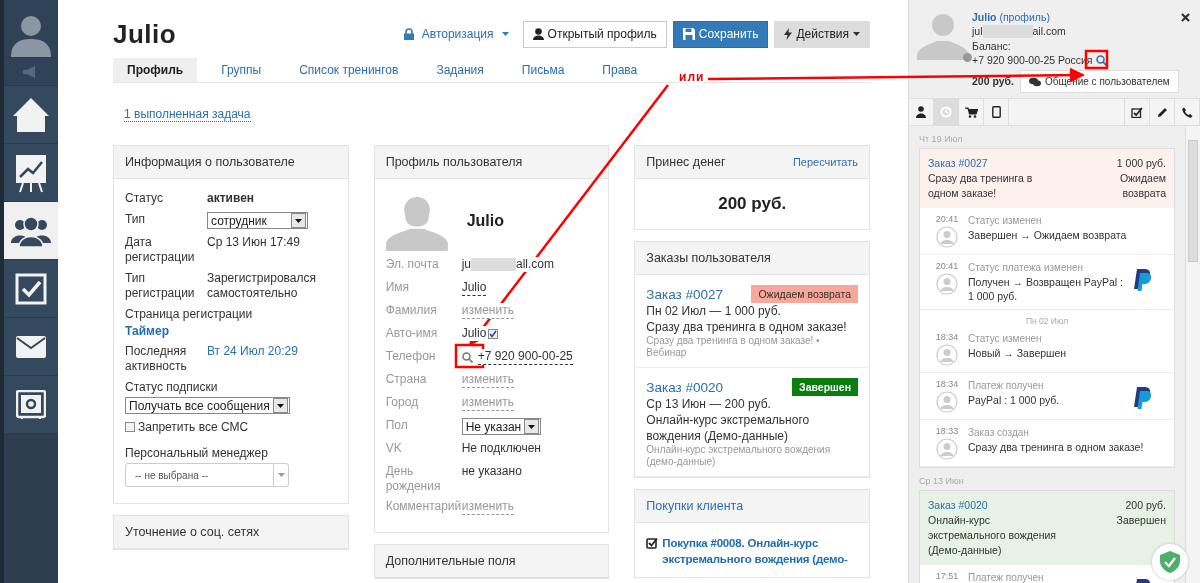  I want to click on event-text: Получен → Возвращен PayPal : 1 000 руб., so click(1046, 289).